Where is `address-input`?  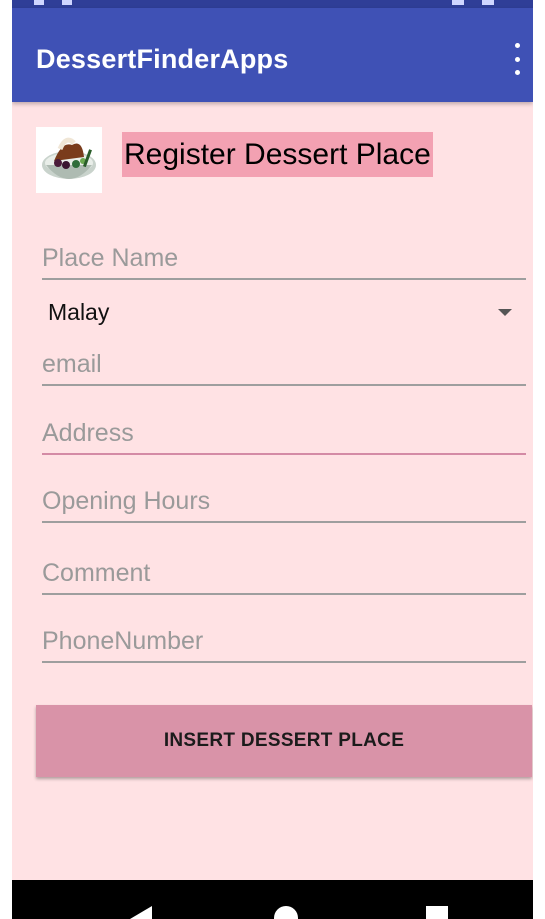 address-input is located at coordinates (284, 433).